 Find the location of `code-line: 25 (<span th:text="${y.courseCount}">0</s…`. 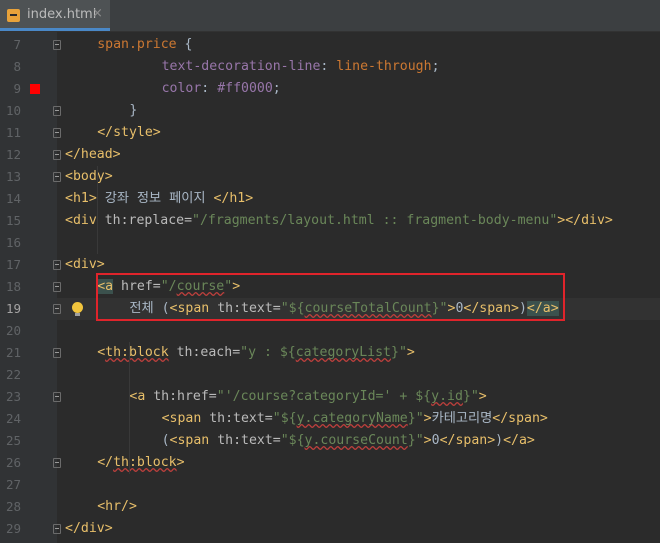

code-line: 25 (<span th:text="${y.courseCount}">0</s… is located at coordinates (330, 441).